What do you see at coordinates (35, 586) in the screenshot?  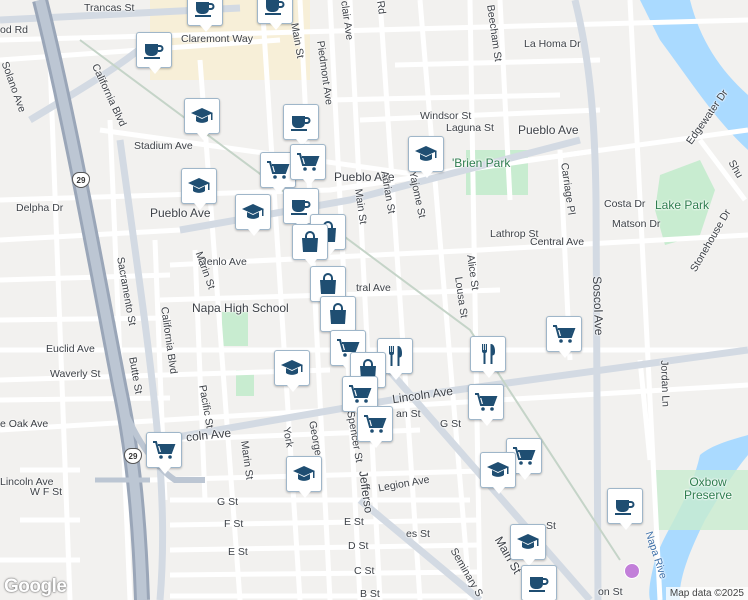 I see `google-logo: Google` at bounding box center [35, 586].